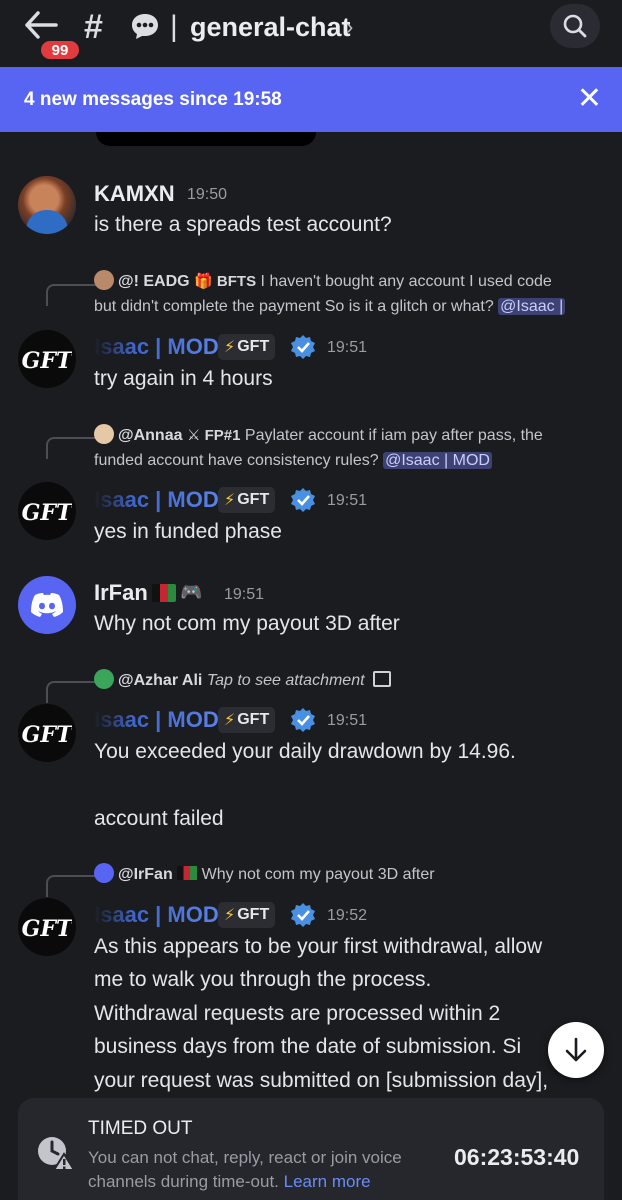 This screenshot has width=622, height=1200. What do you see at coordinates (437, 460) in the screenshot?
I see `mention: @Isaac | MOD` at bounding box center [437, 460].